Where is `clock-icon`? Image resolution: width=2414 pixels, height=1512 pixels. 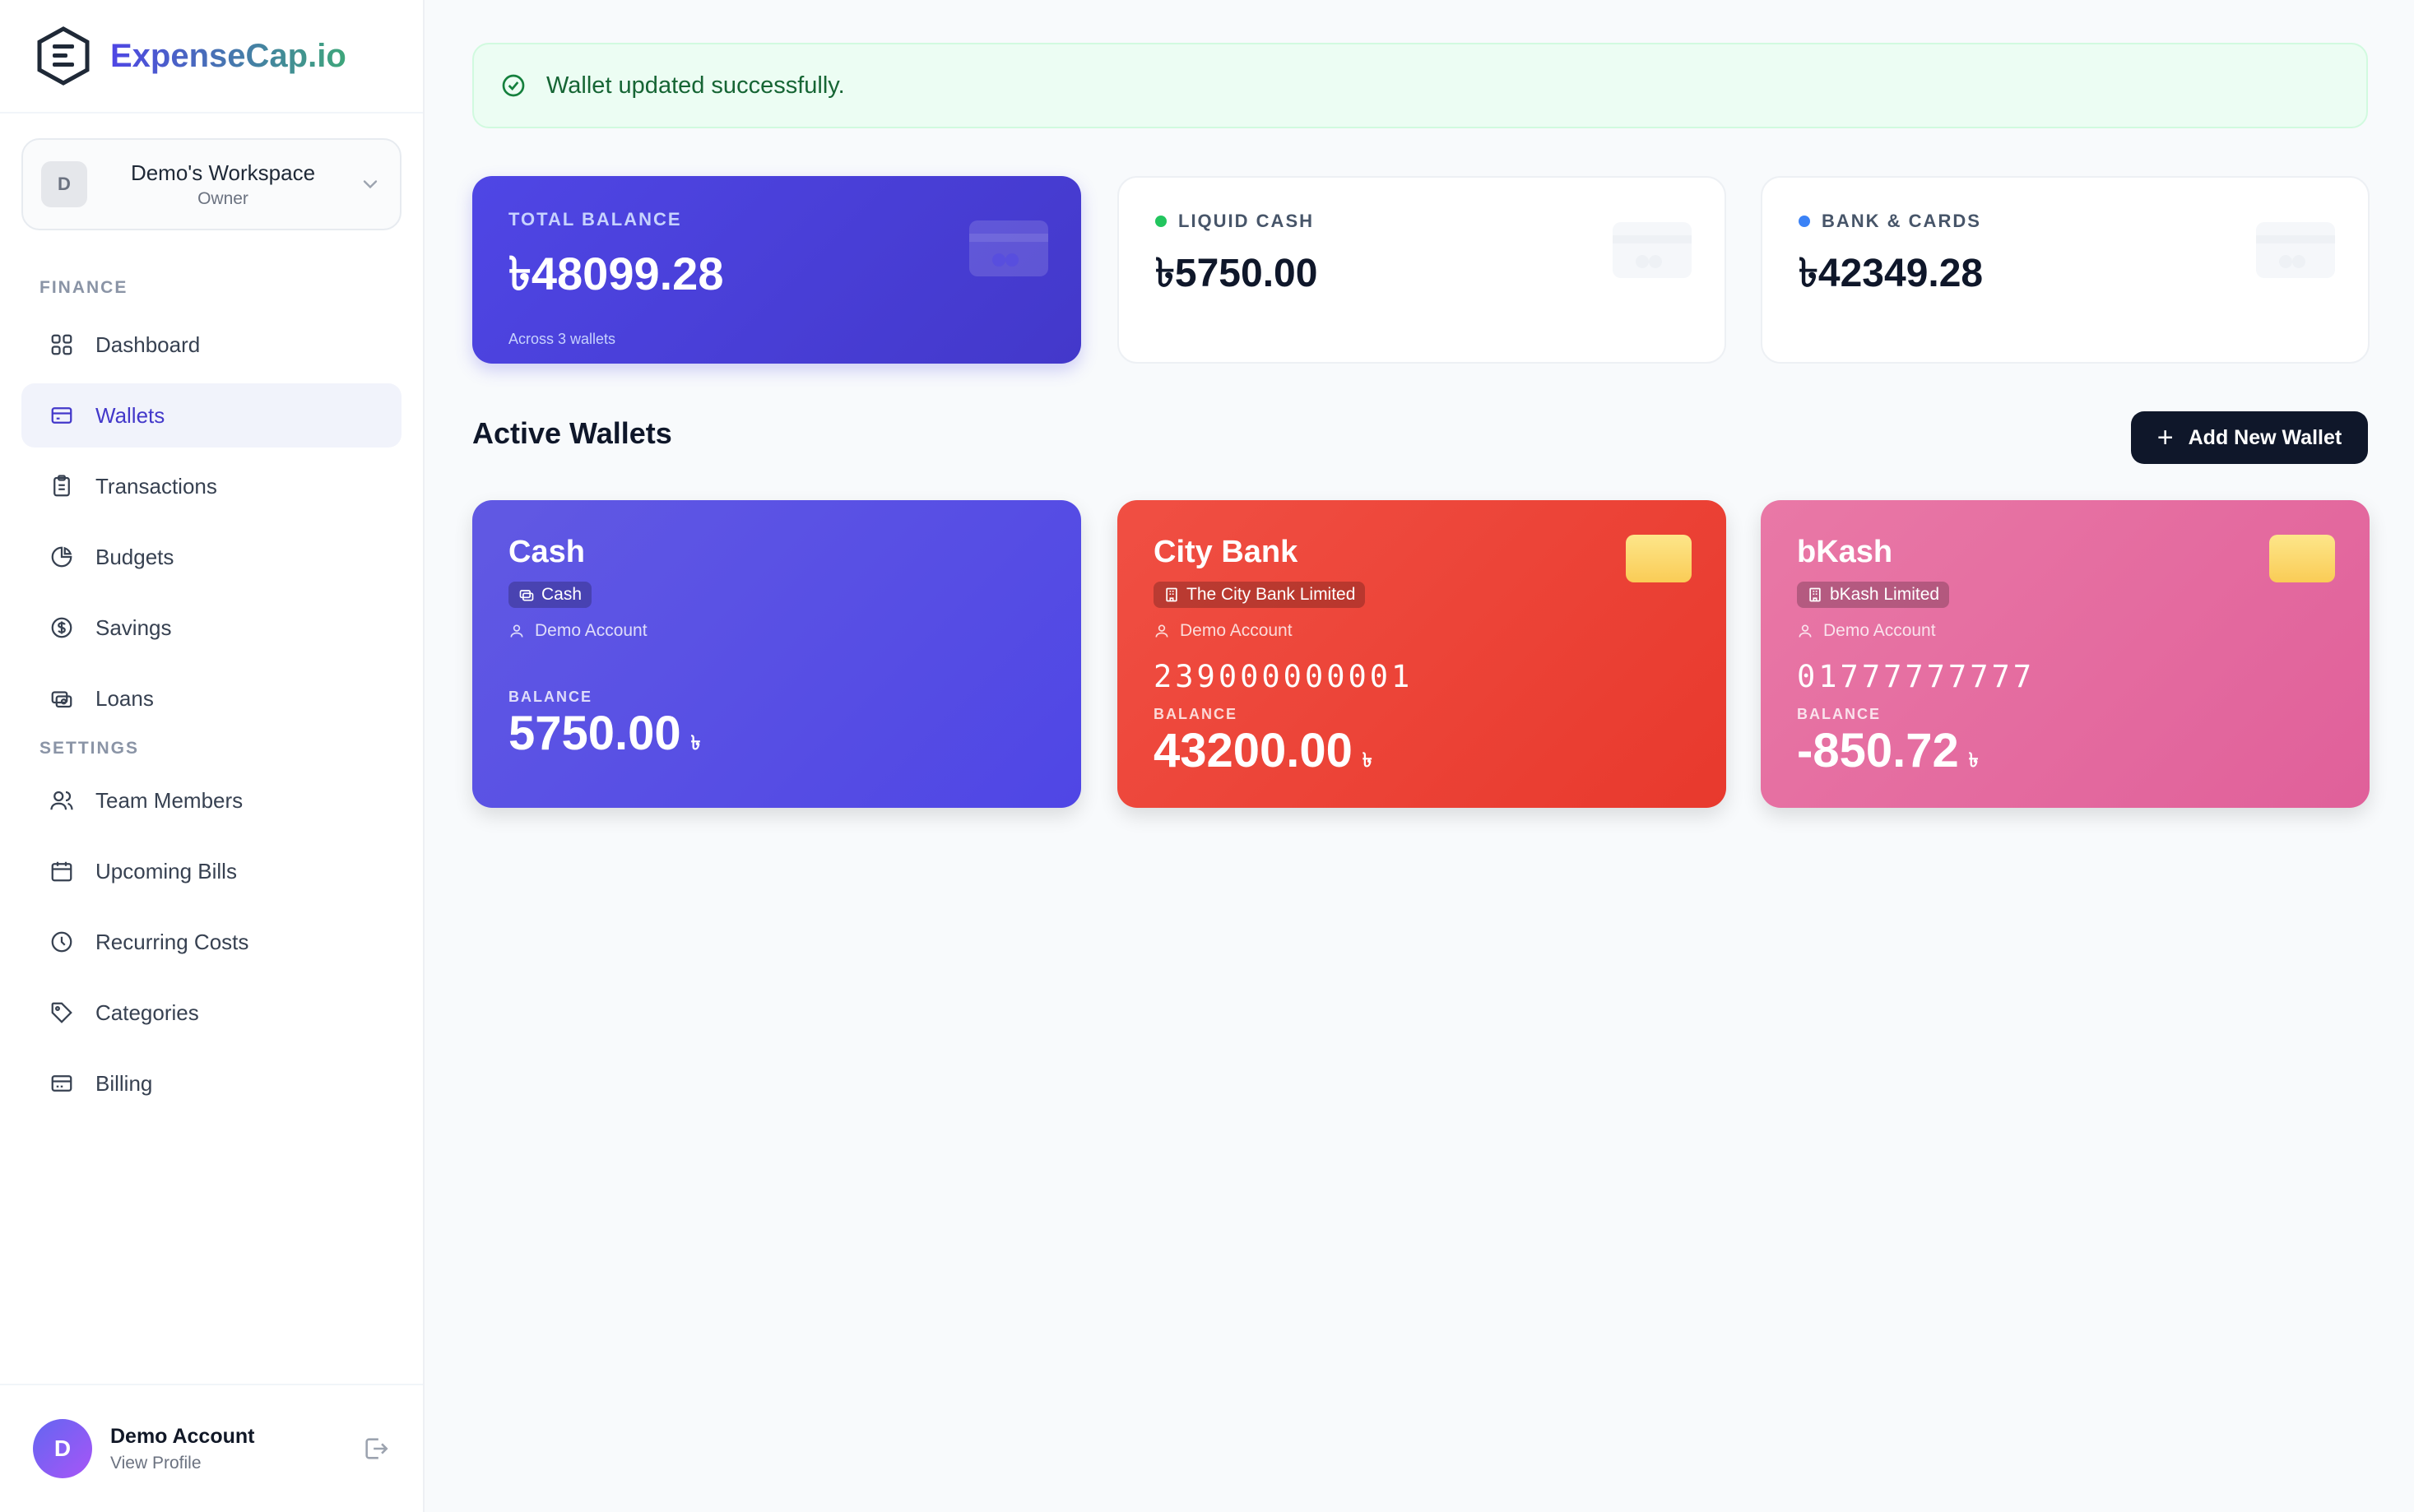
clock-icon is located at coordinates (62, 942).